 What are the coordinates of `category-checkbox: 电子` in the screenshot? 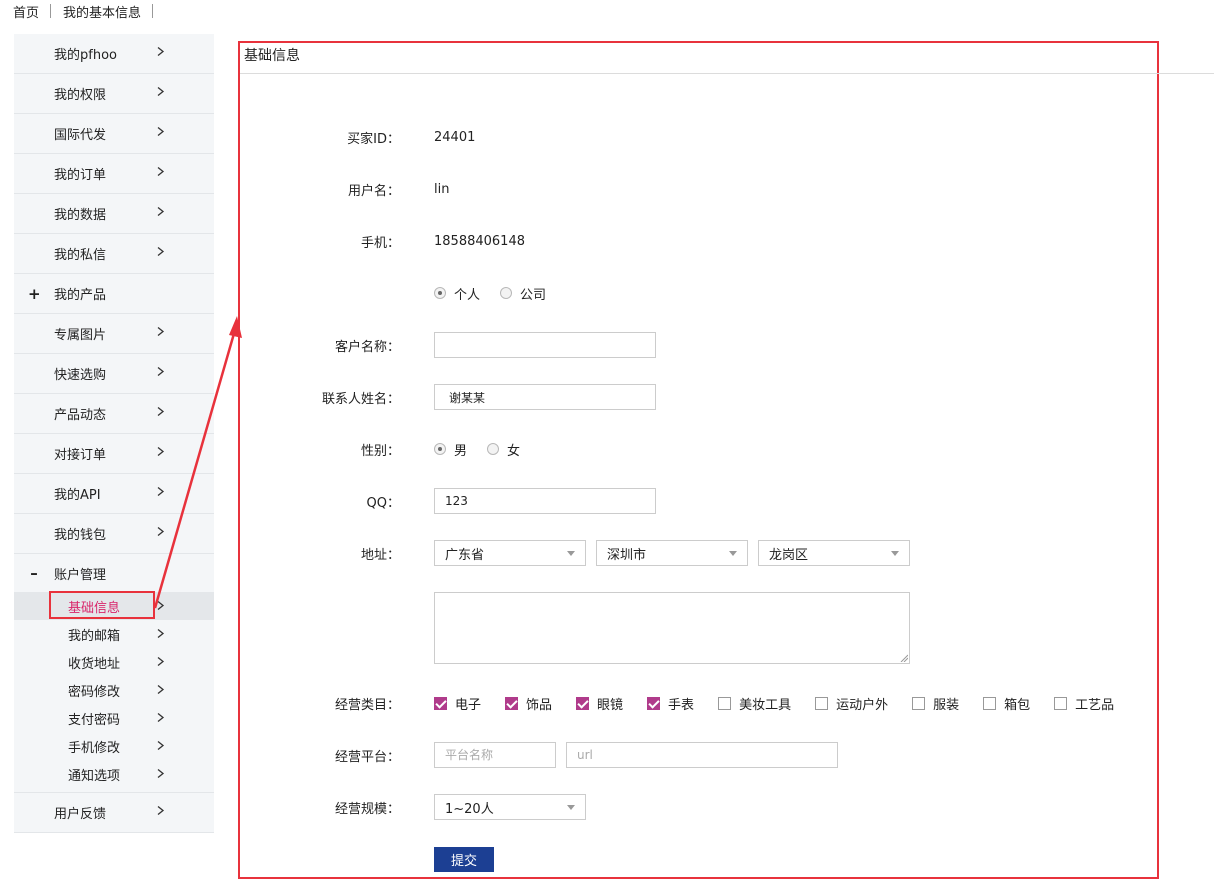 It's located at (457, 703).